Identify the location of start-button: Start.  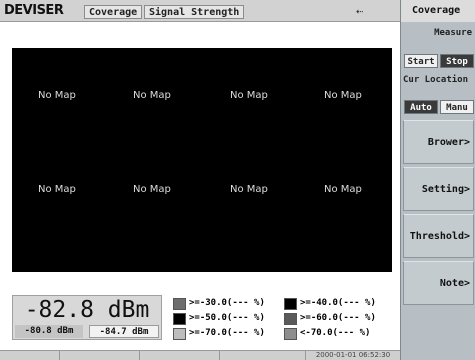
(421, 61).